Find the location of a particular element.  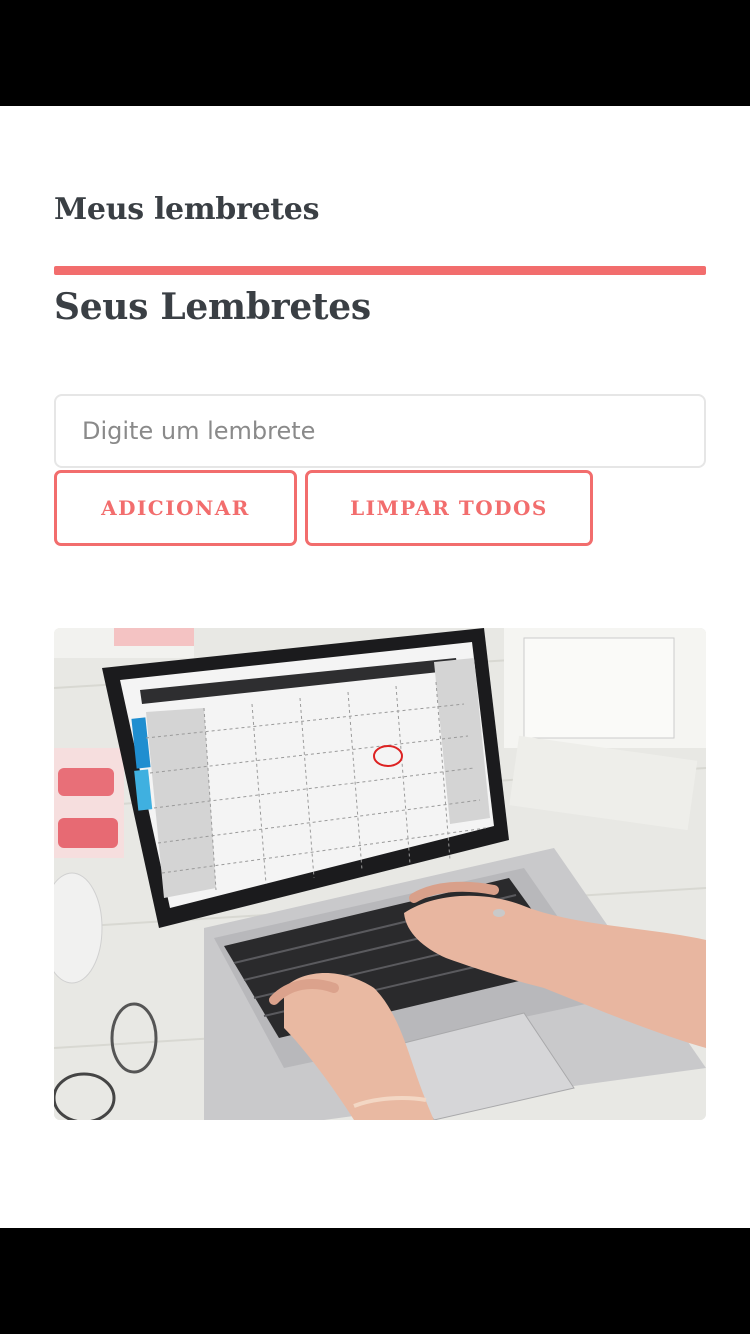

navigation-bar is located at coordinates (375, 1281).